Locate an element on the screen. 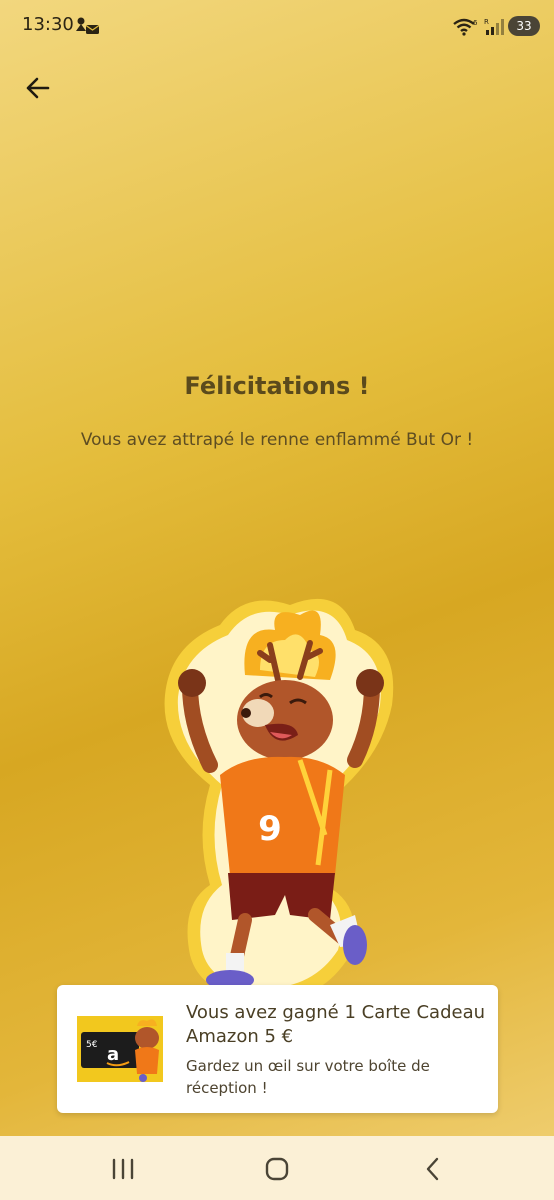  recent-apps-icon is located at coordinates (123, 1169).